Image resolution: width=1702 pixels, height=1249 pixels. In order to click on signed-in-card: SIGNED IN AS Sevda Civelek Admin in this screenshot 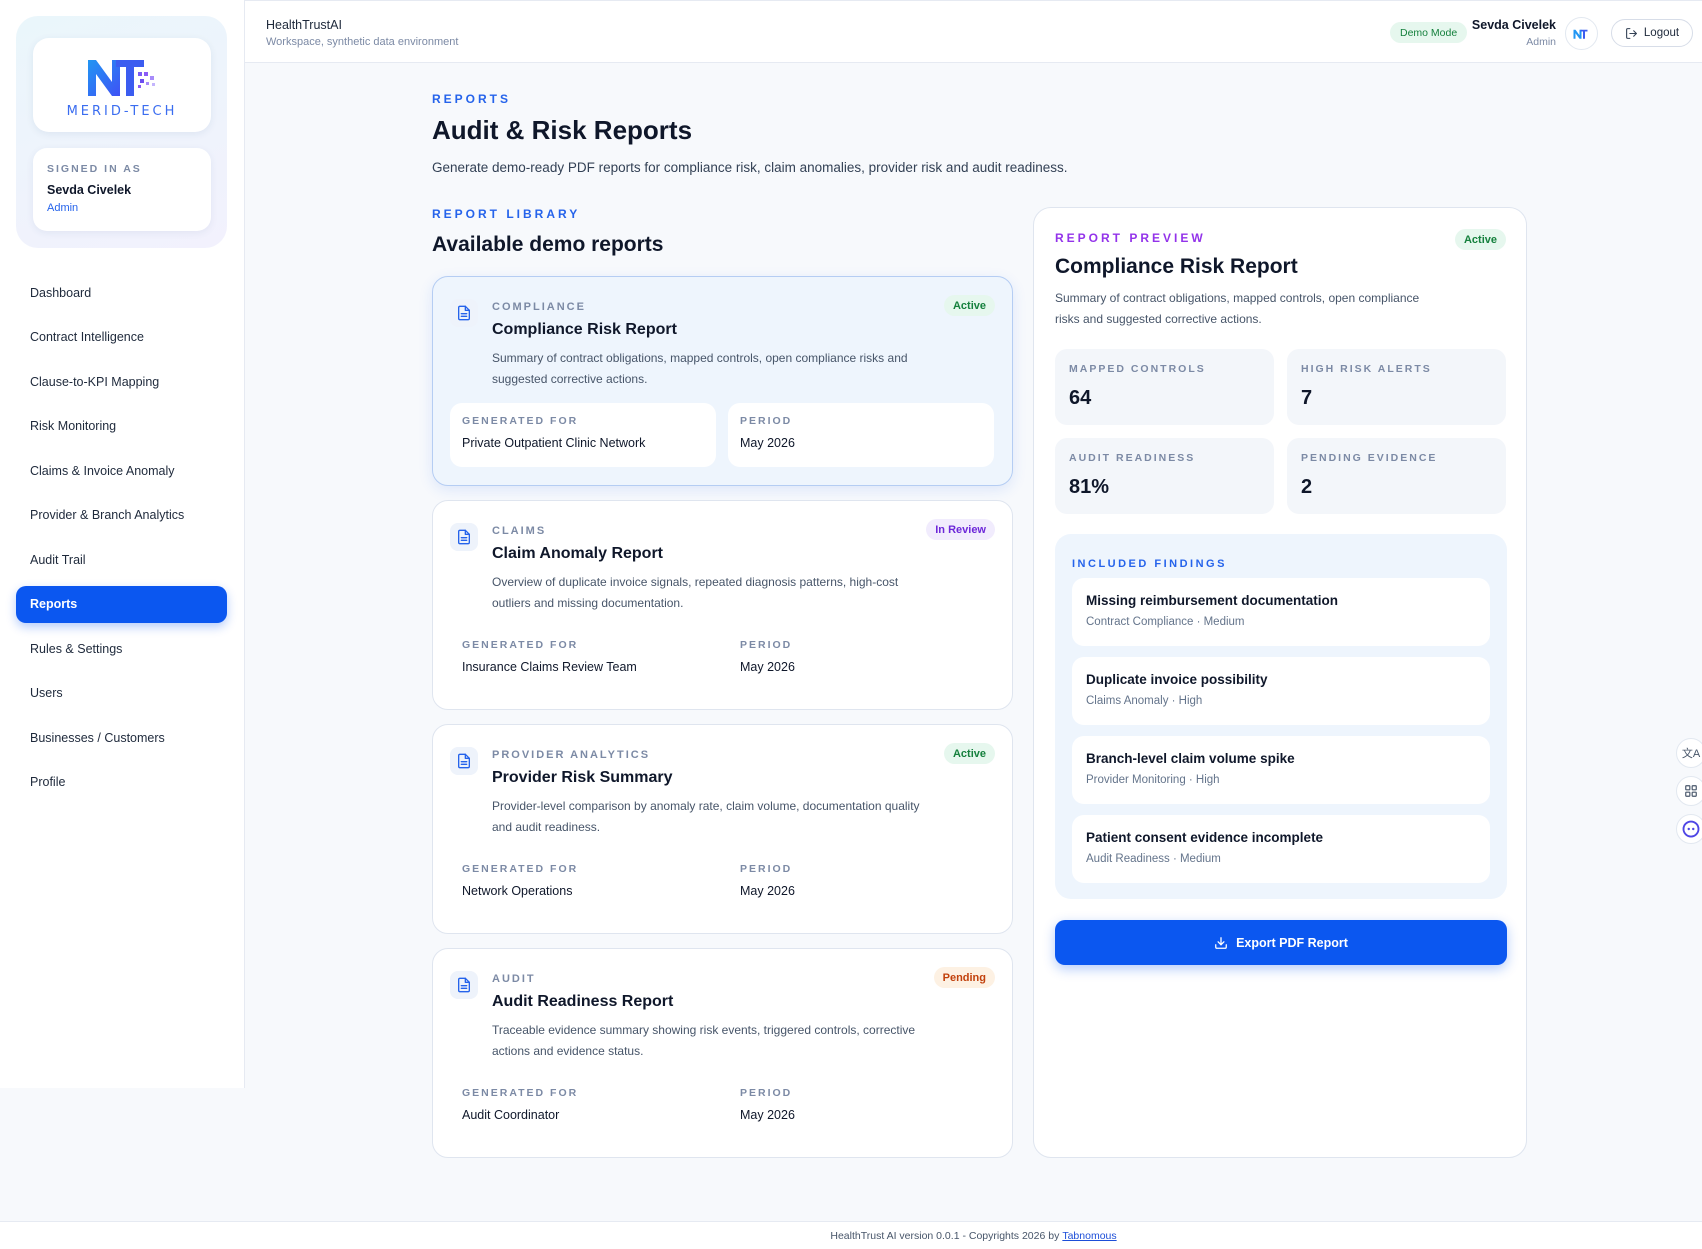, I will do `click(122, 189)`.